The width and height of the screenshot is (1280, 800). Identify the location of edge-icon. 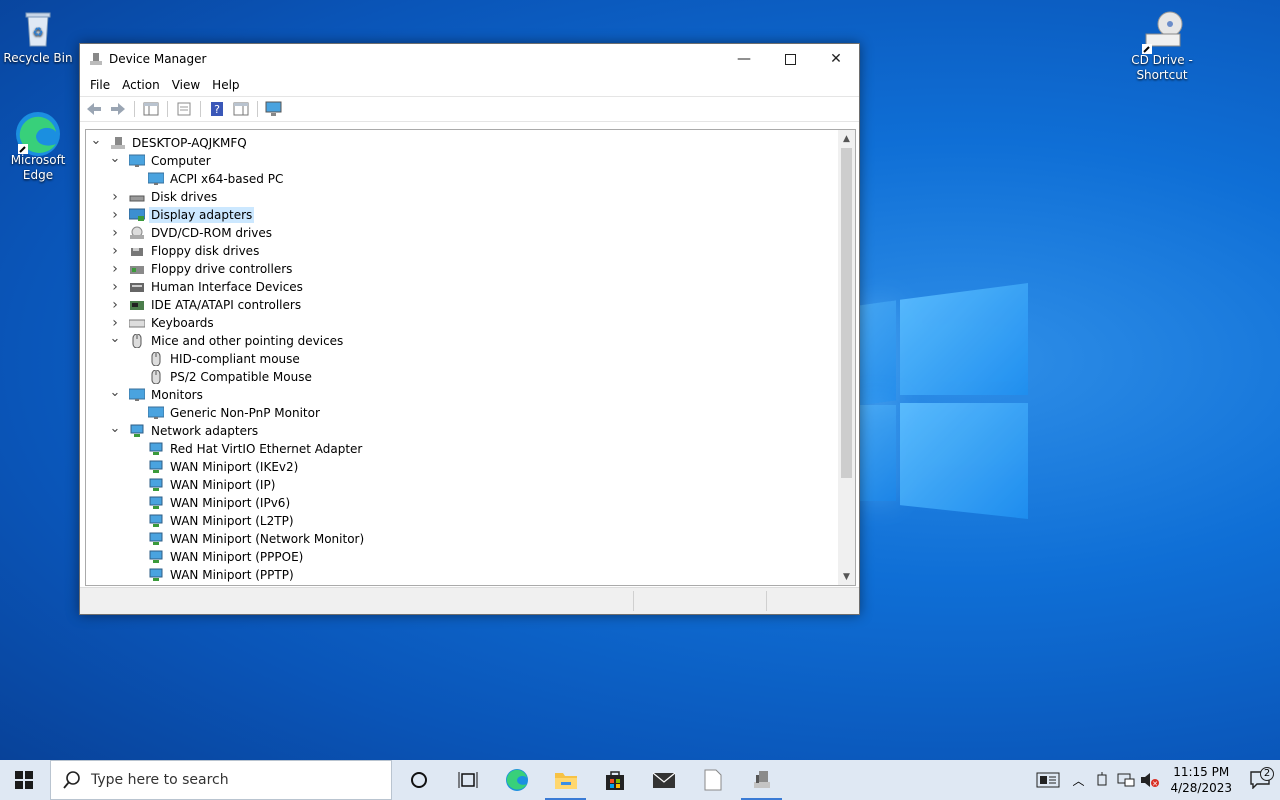
(516, 780).